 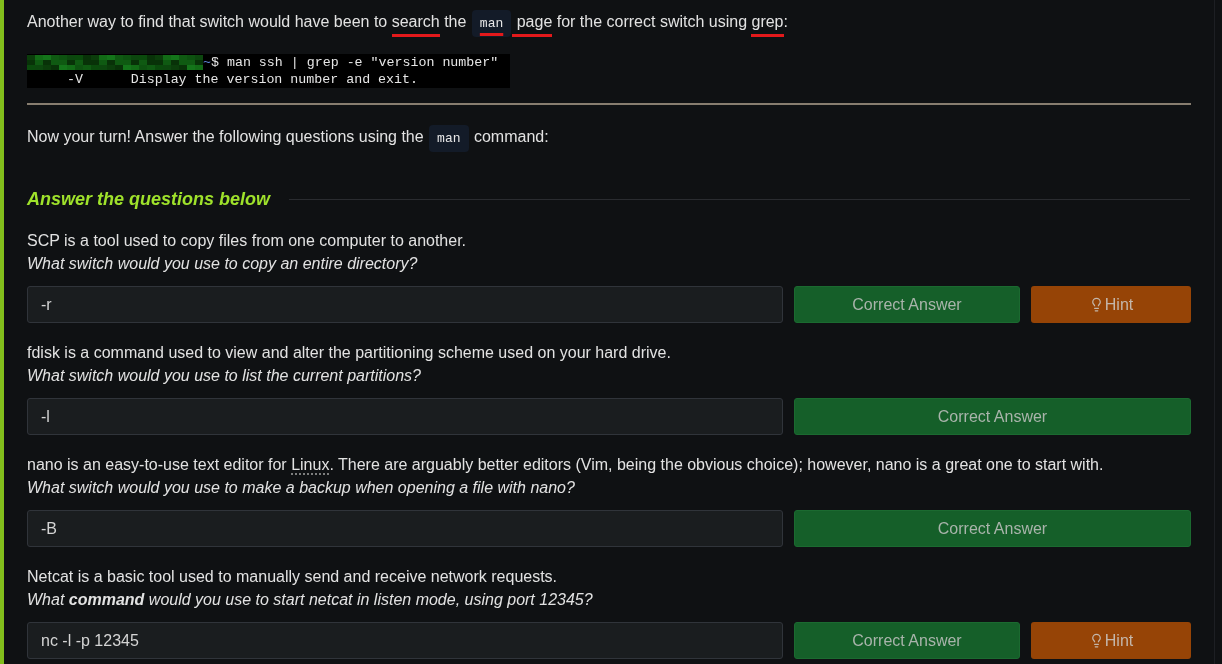 I want to click on question-description: nano is an easy-to-use text editor for Linux. There are arguably better editors (Vim, being the obvious choice); however, nano is a great one to start with., so click(x=566, y=465).